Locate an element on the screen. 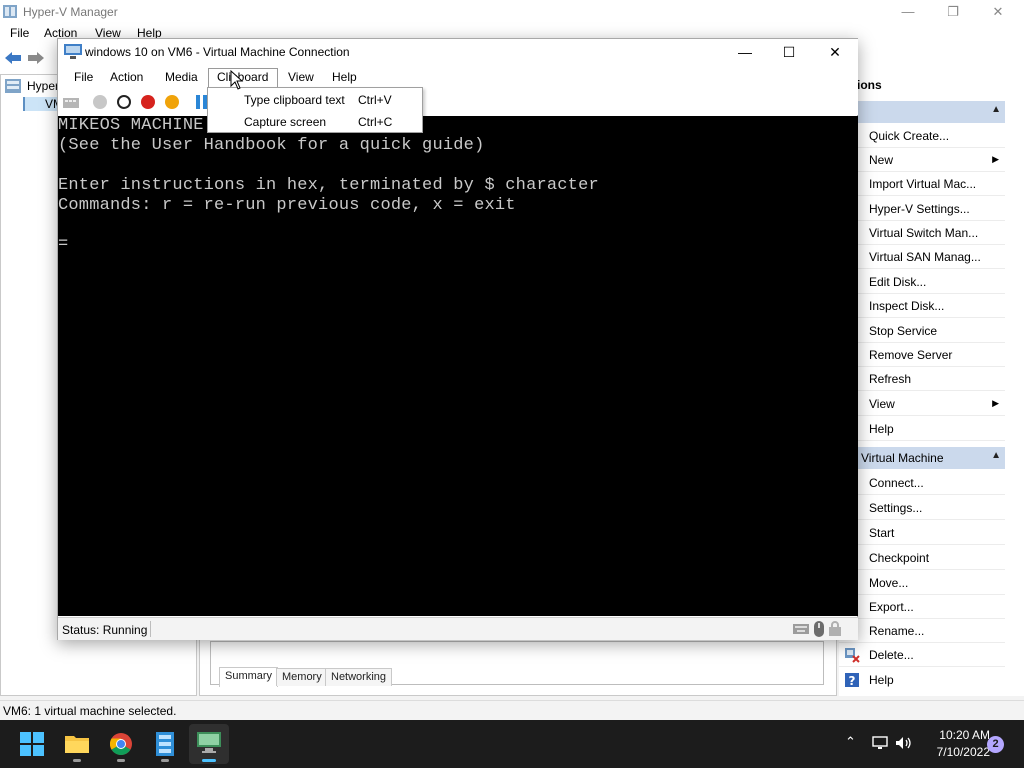 Image resolution: width=1024 pixels, height=768 pixels. start-button is located at coordinates (32, 744).